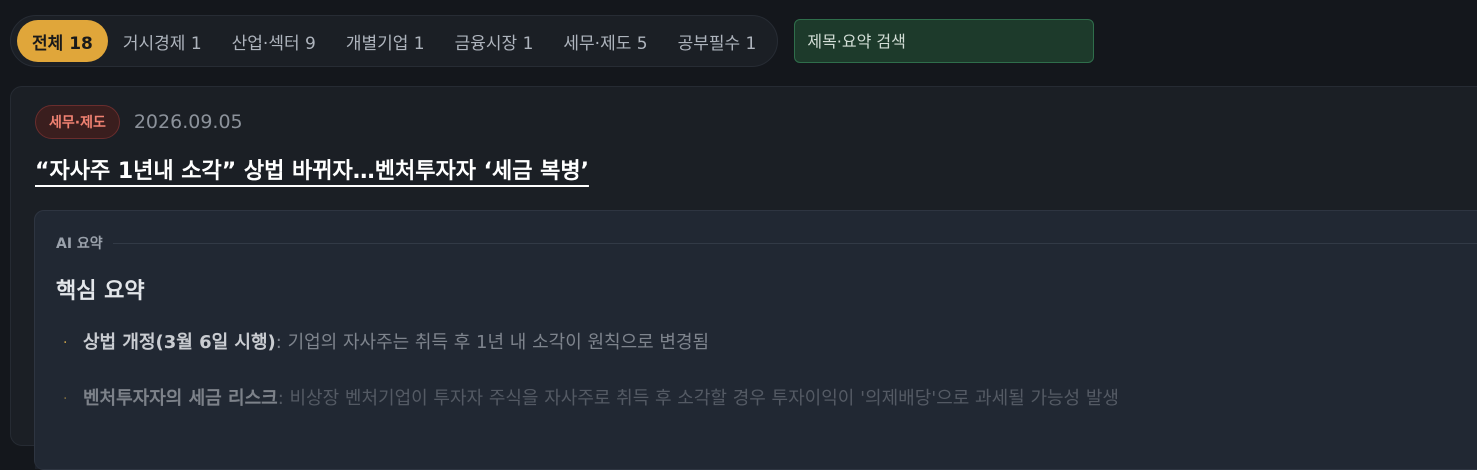 The width and height of the screenshot is (1477, 470). I want to click on article-date: 2026.09.05, so click(188, 122).